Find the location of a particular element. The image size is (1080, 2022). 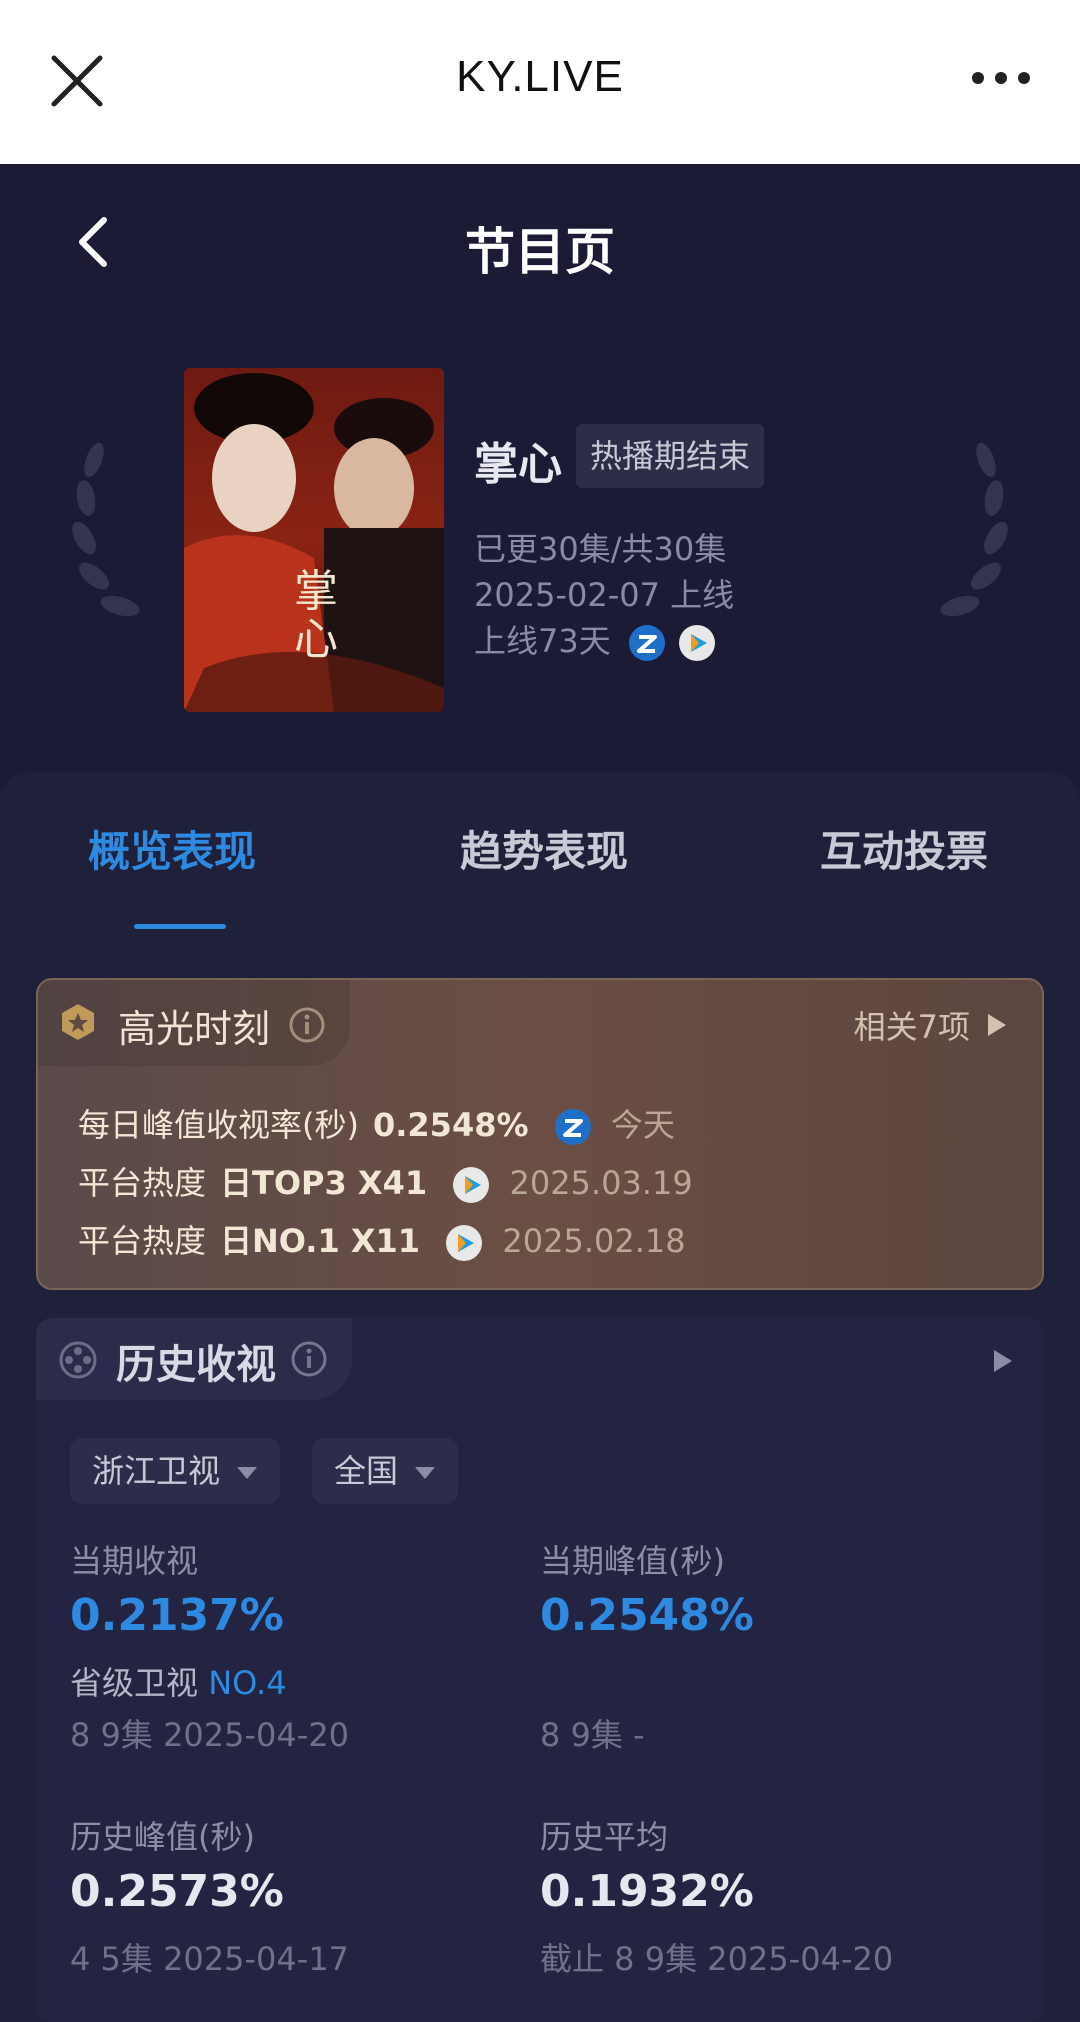

rank-value: NO.4 is located at coordinates (247, 1683).